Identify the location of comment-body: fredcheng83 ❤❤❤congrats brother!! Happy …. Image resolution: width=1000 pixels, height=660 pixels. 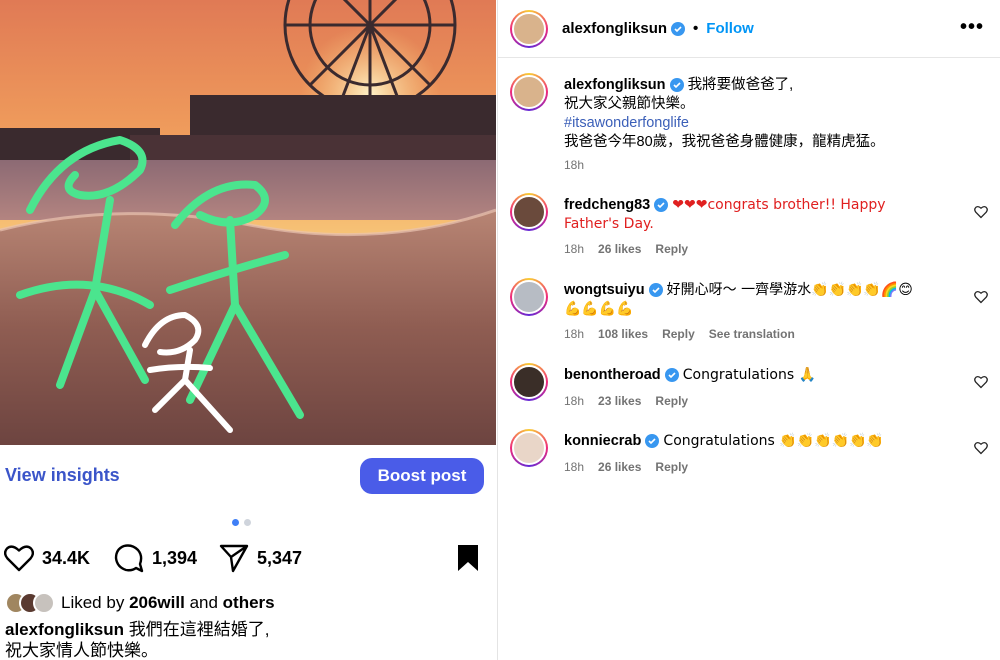
(744, 215).